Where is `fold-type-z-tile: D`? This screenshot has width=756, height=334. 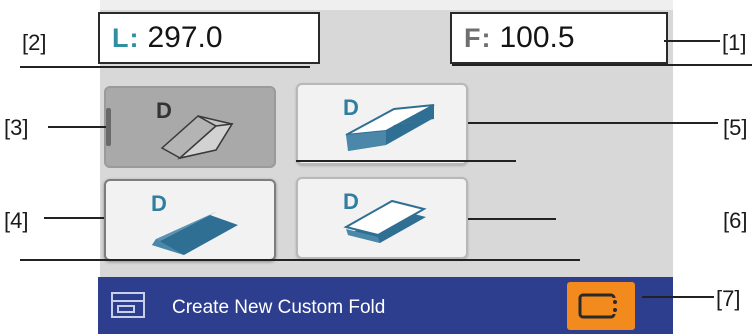 fold-type-z-tile: D is located at coordinates (382, 124).